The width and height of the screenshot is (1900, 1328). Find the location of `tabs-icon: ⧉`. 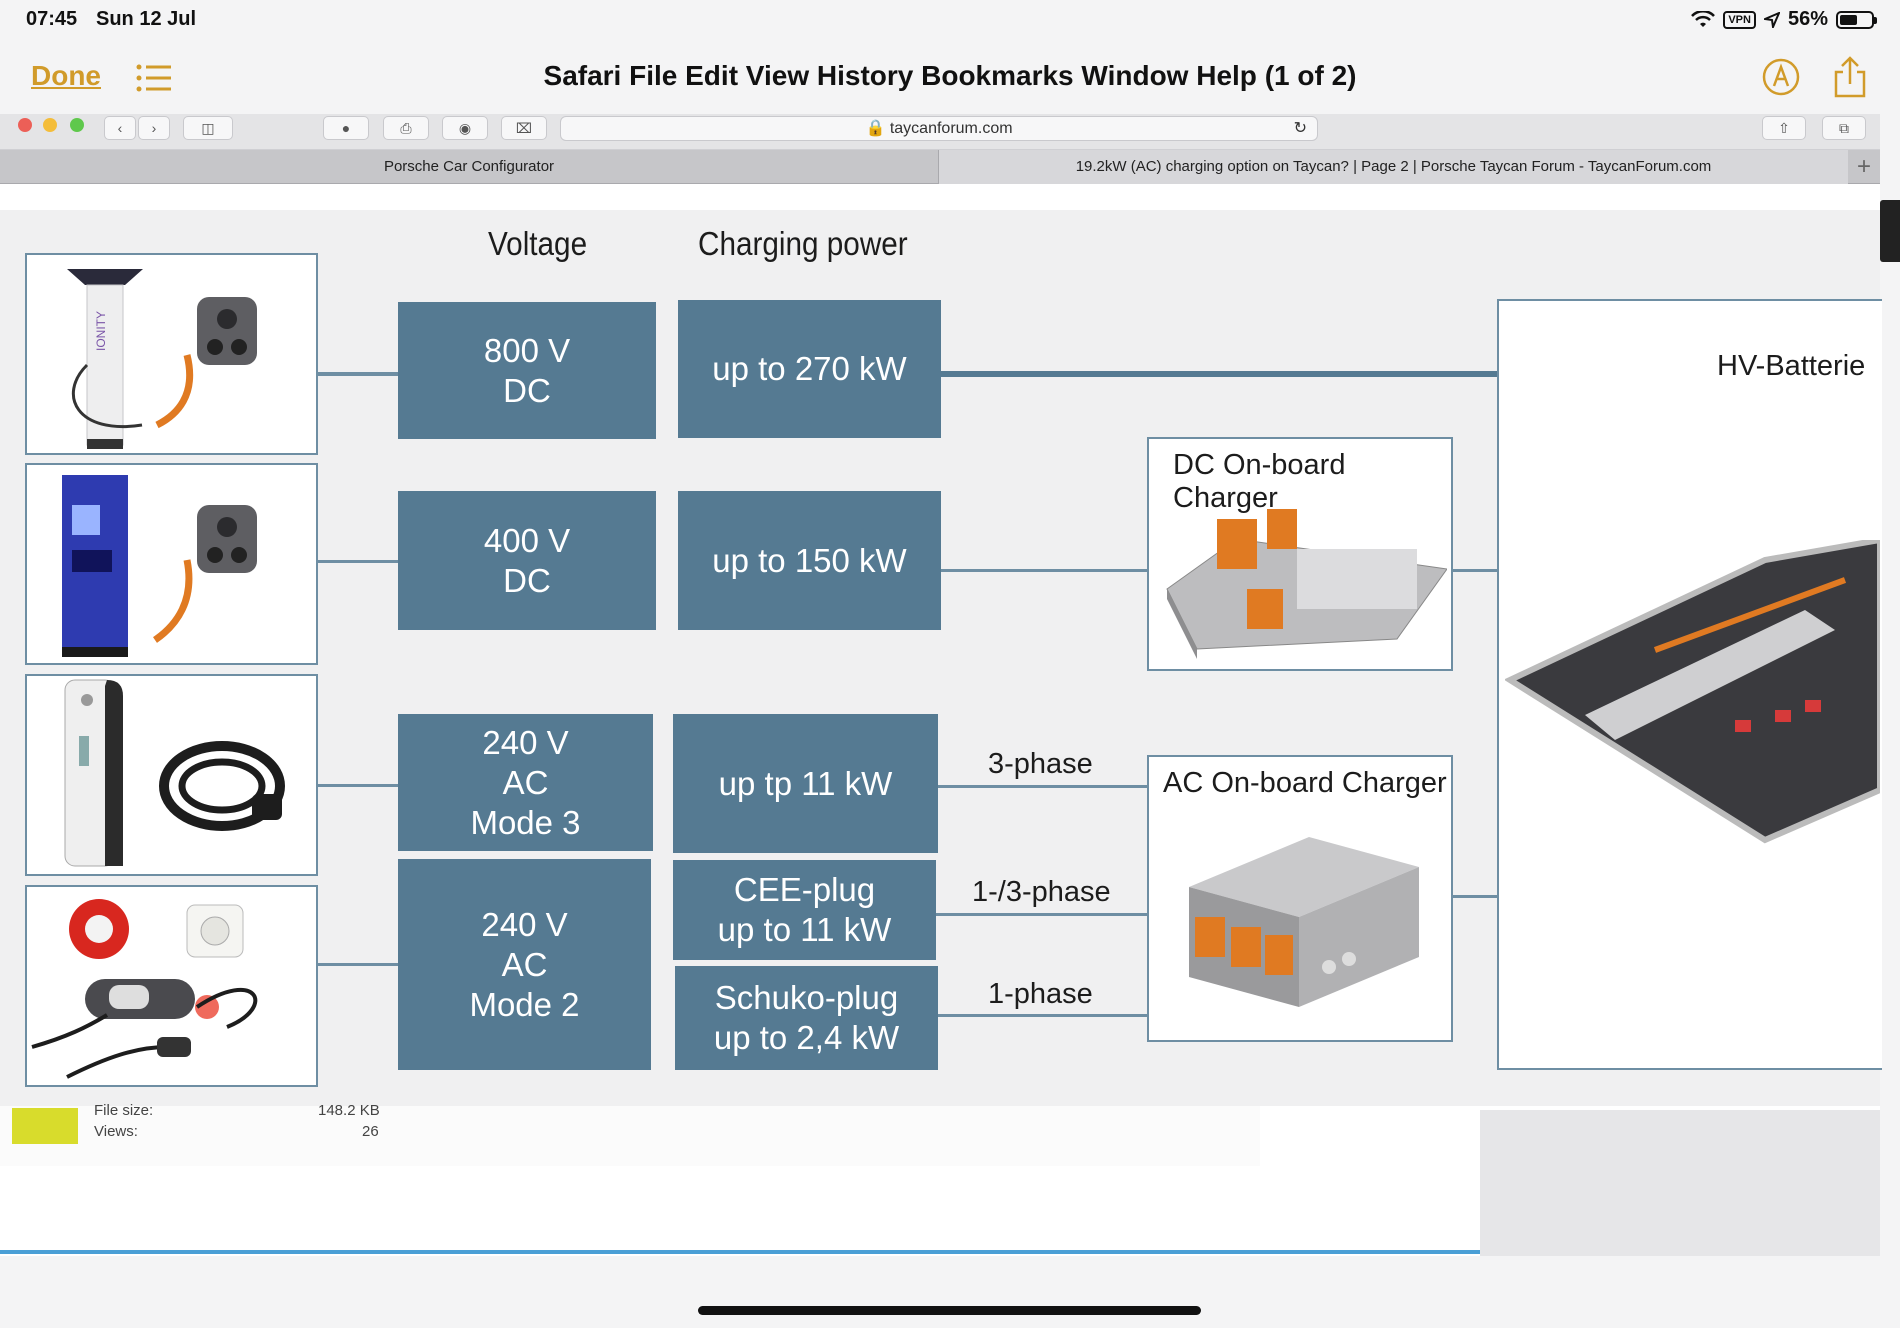

tabs-icon: ⧉ is located at coordinates (1844, 127).